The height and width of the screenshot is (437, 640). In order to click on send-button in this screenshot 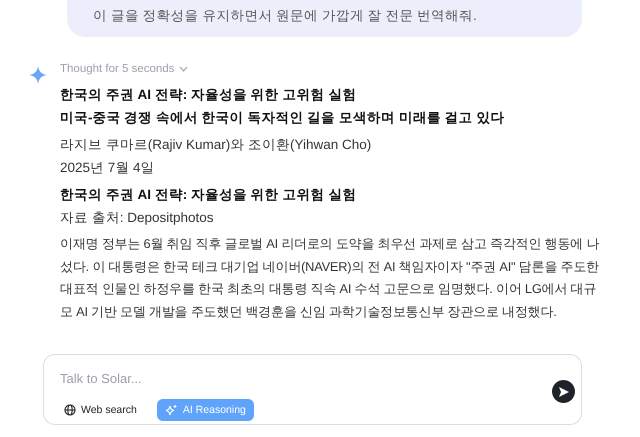, I will do `click(563, 391)`.